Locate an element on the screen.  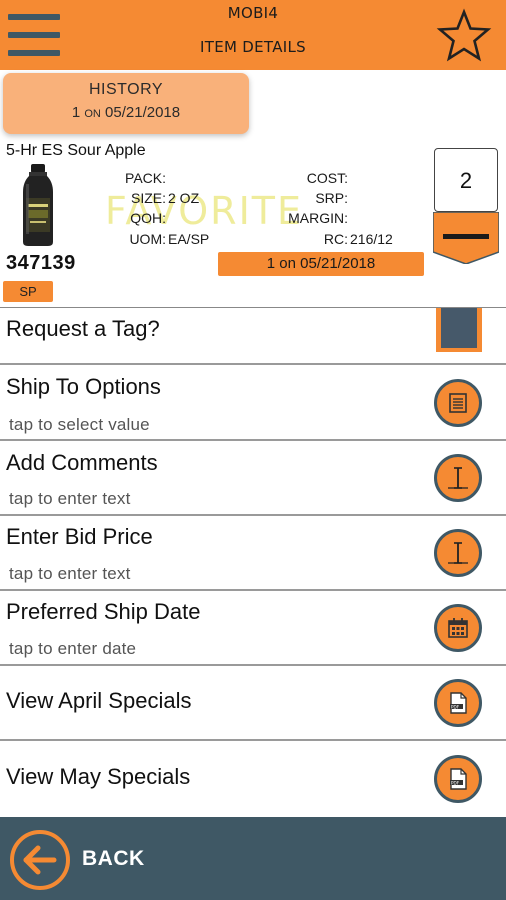
uom-badge: SP is located at coordinates (28, 291).